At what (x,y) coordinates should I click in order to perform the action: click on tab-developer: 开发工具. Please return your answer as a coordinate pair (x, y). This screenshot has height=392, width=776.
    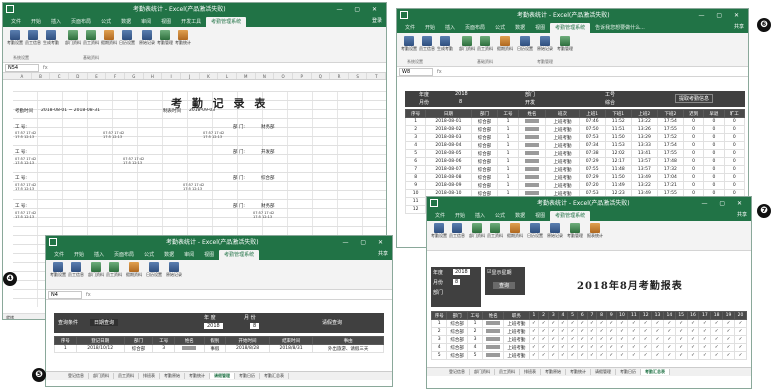
    Looking at the image, I should click on (191, 22).